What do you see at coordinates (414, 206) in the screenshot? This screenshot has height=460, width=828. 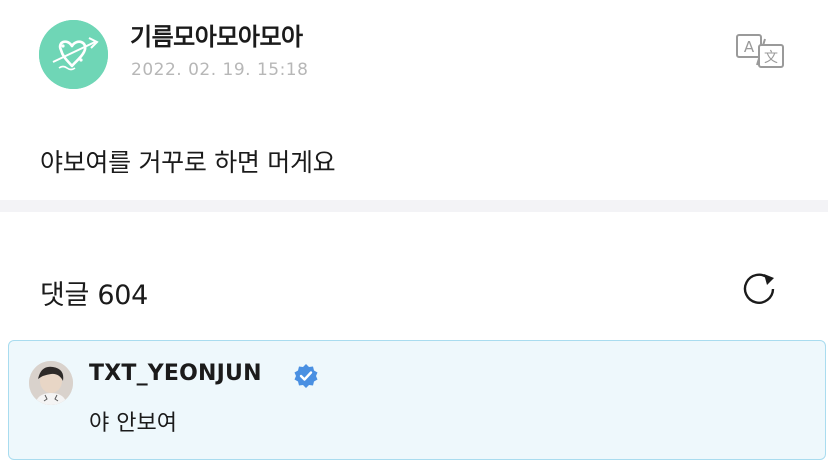 I see `section-divider` at bounding box center [414, 206].